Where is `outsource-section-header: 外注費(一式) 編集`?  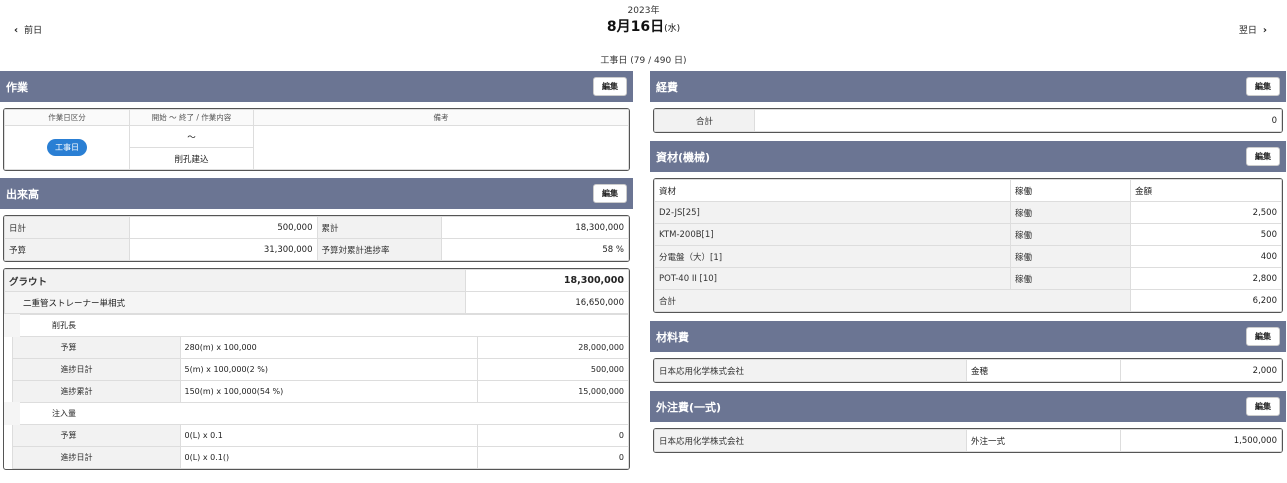 outsource-section-header: 外注費(一式) 編集 is located at coordinates (968, 406).